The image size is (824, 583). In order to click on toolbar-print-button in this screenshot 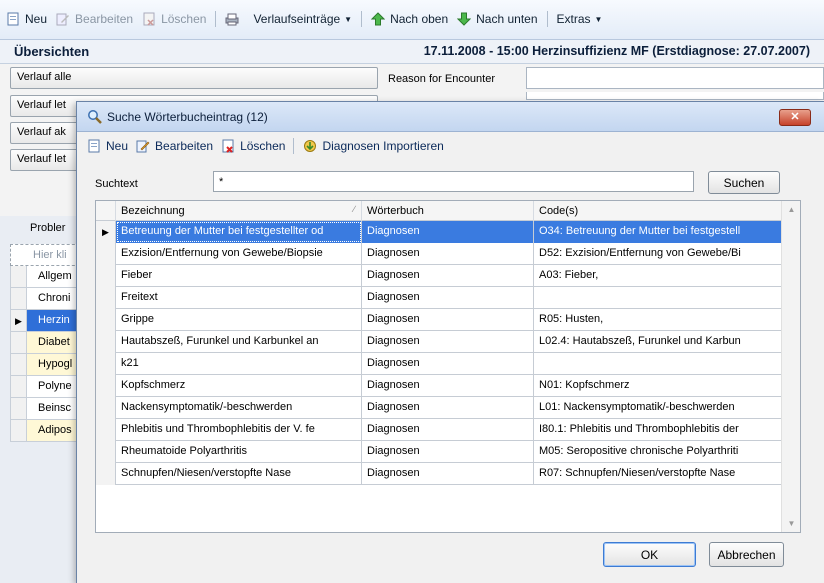, I will do `click(234, 19)`.